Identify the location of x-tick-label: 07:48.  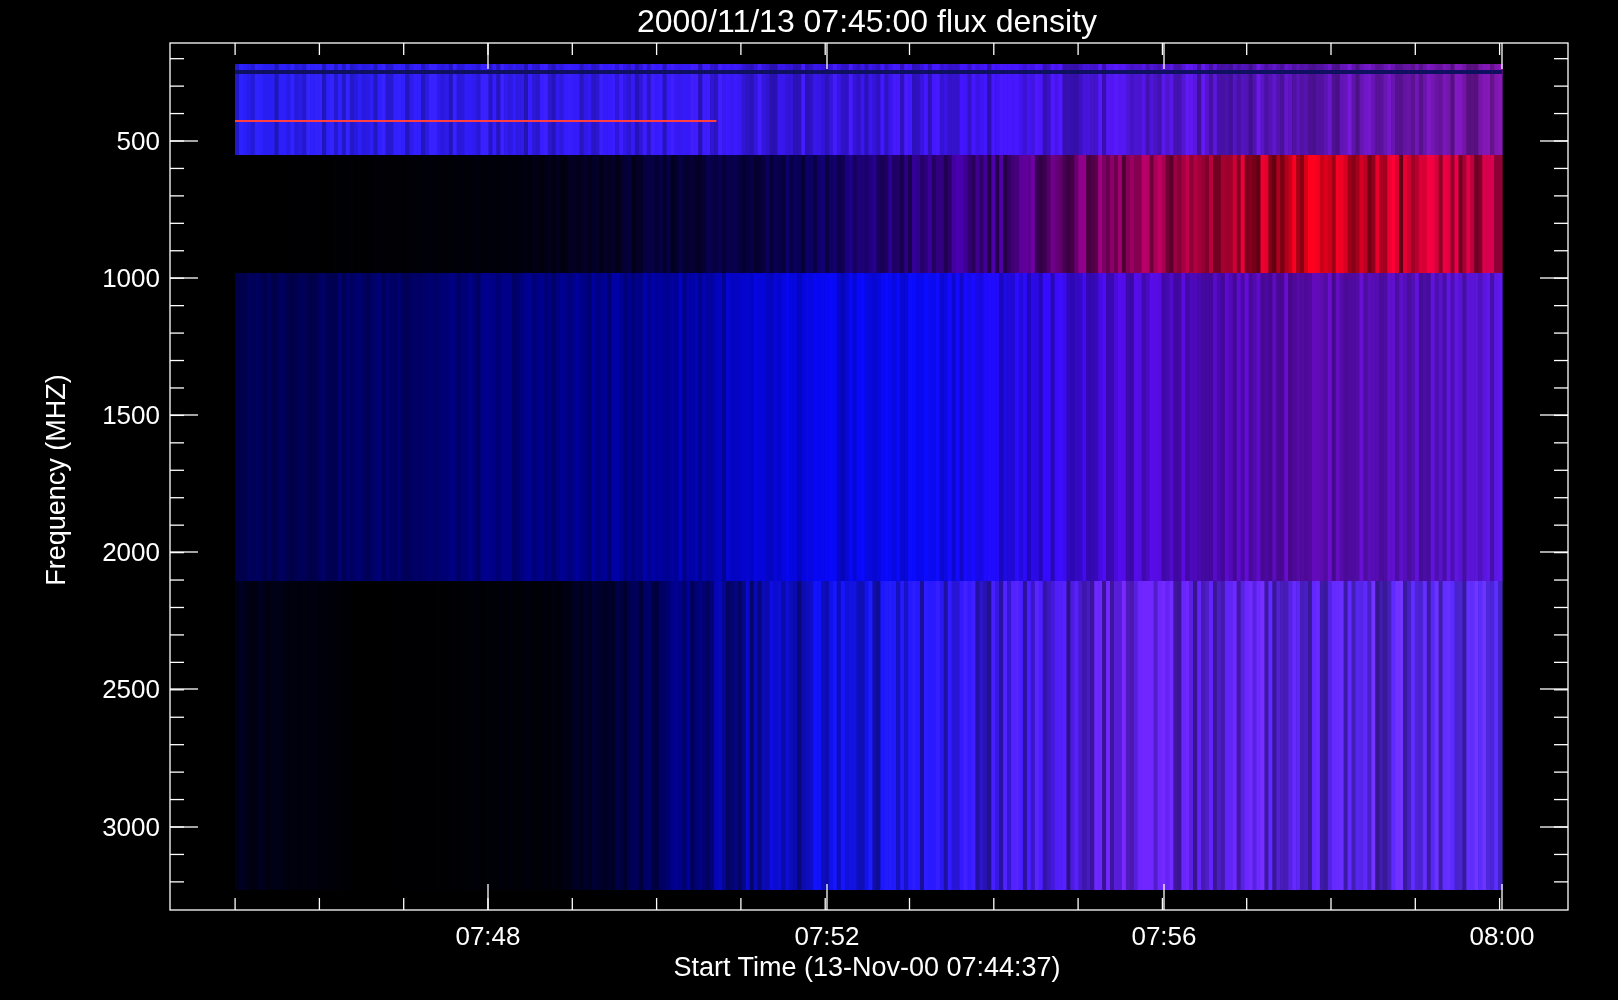
(488, 936).